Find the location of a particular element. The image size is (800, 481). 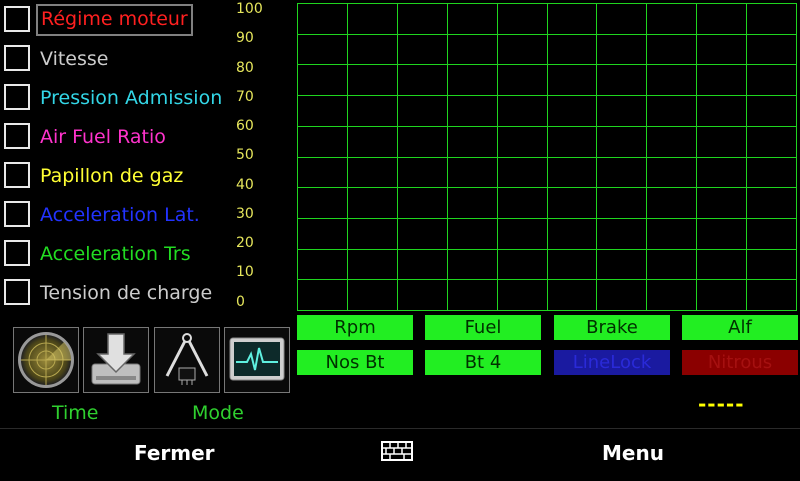

channel-label: Papillon de gaz is located at coordinates (112, 176).